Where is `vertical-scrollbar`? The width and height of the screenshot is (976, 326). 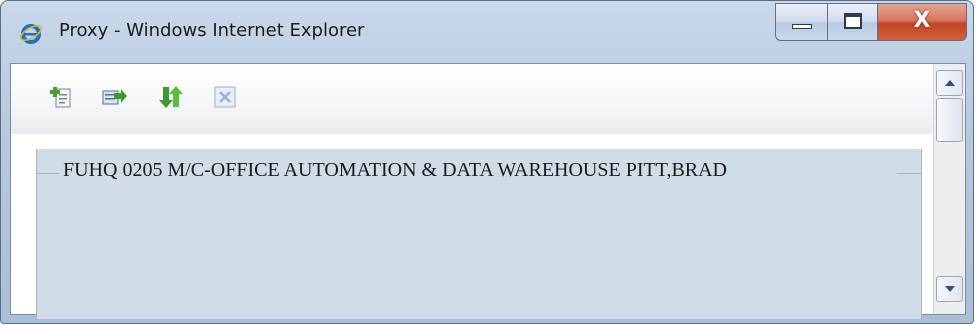 vertical-scrollbar is located at coordinates (949, 189).